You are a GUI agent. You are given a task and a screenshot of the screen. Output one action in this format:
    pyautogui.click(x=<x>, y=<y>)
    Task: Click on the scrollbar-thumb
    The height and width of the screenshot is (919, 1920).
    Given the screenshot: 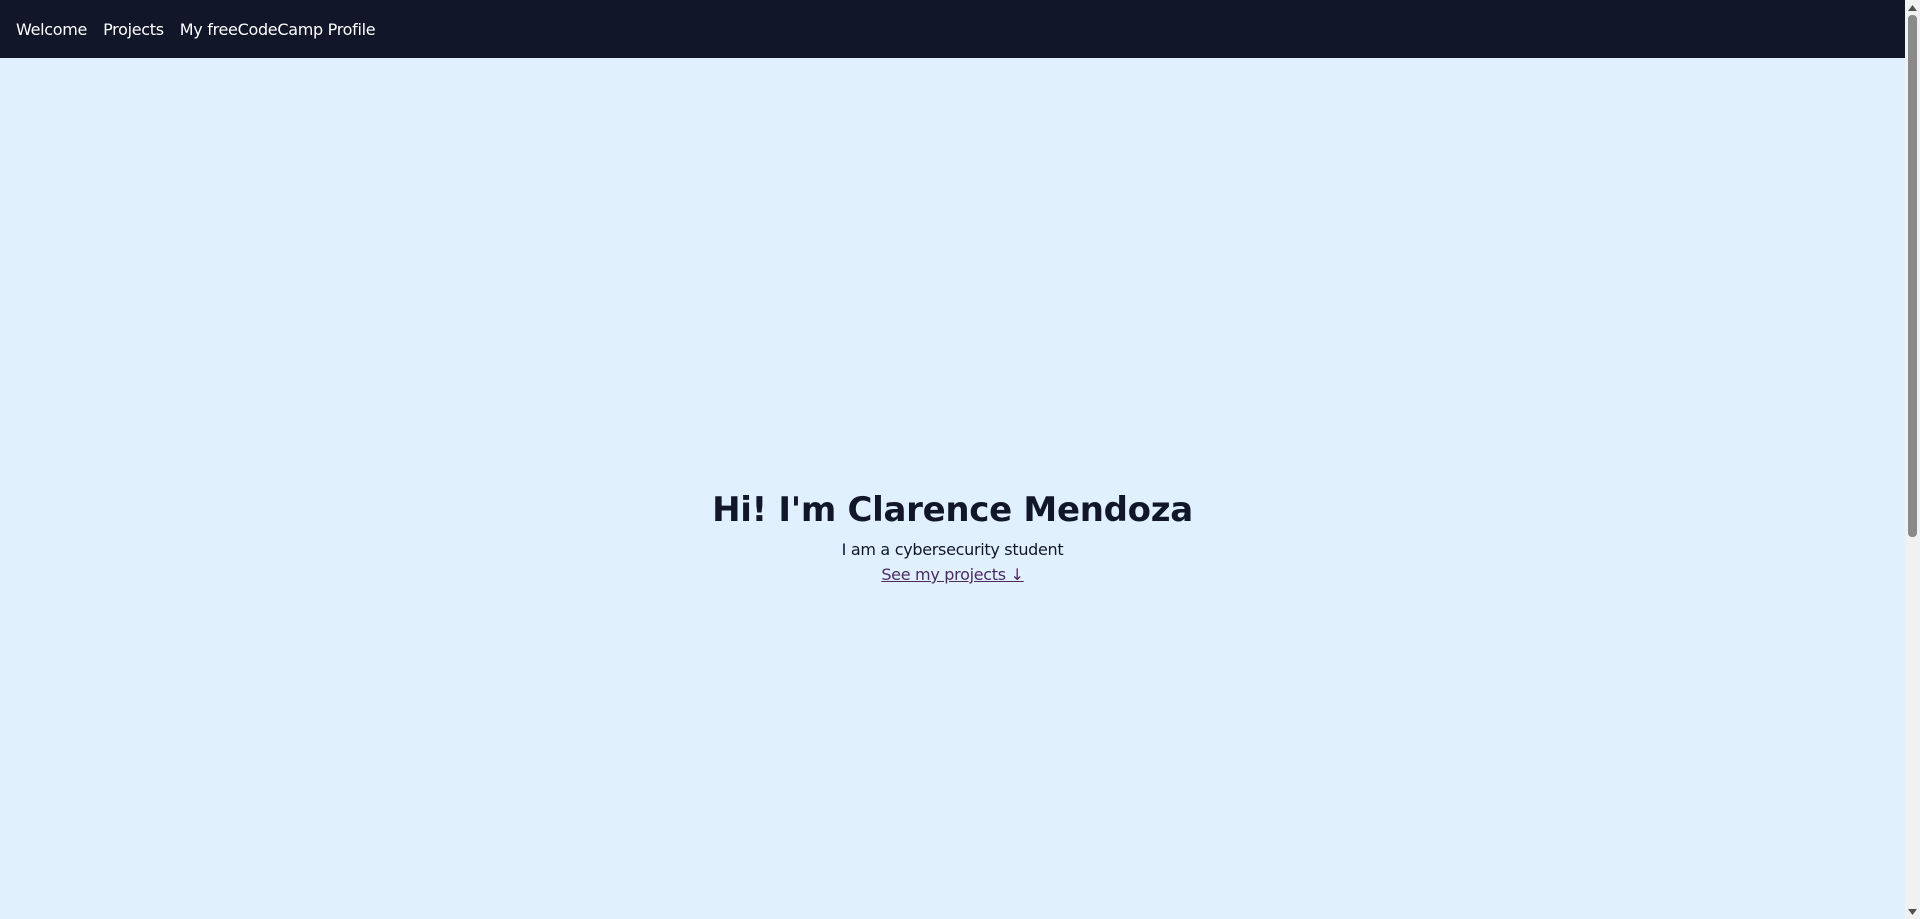 What is the action you would take?
    pyautogui.click(x=1912, y=276)
    